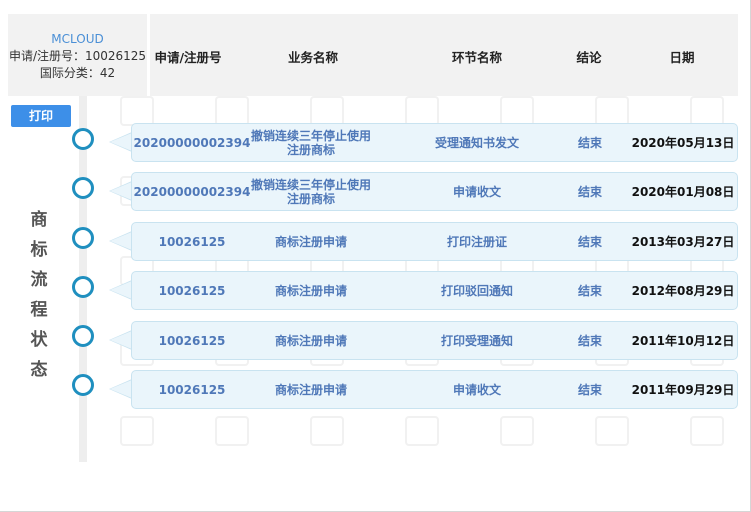 Image resolution: width=751 pixels, height=512 pixels. What do you see at coordinates (683, 191) in the screenshot?
I see `cell-date: 2020年01月08日` at bounding box center [683, 191].